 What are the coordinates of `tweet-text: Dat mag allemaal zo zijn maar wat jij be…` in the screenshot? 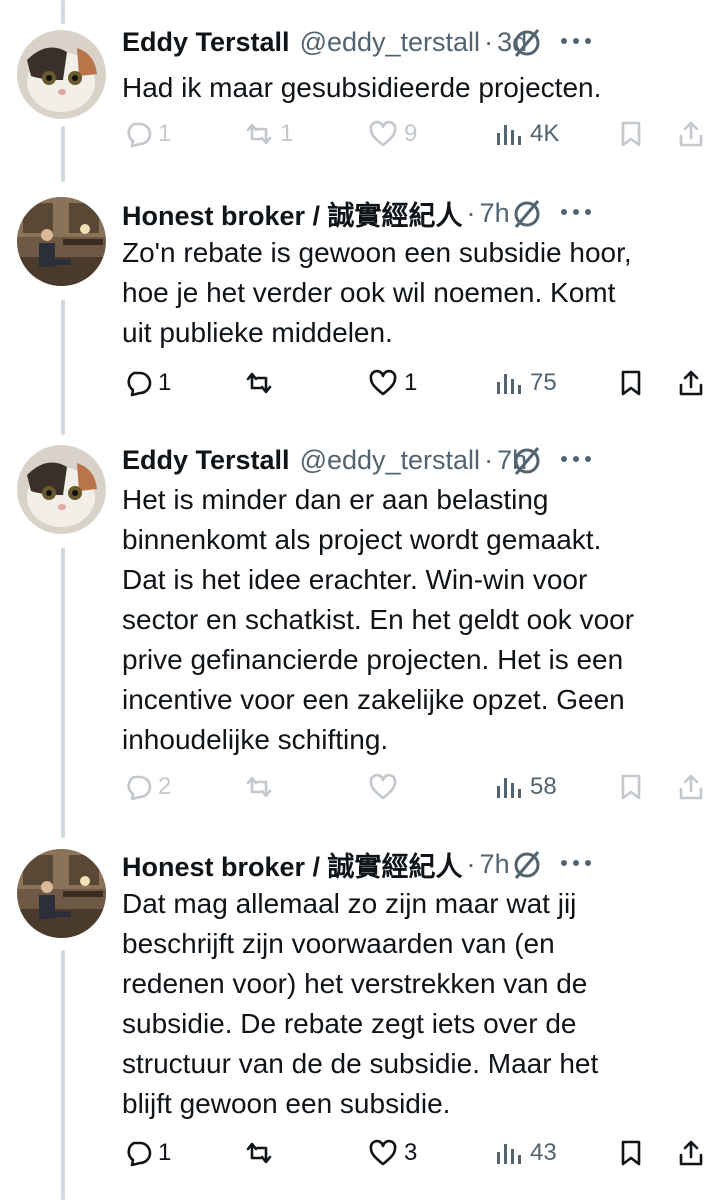 It's located at (360, 1003).